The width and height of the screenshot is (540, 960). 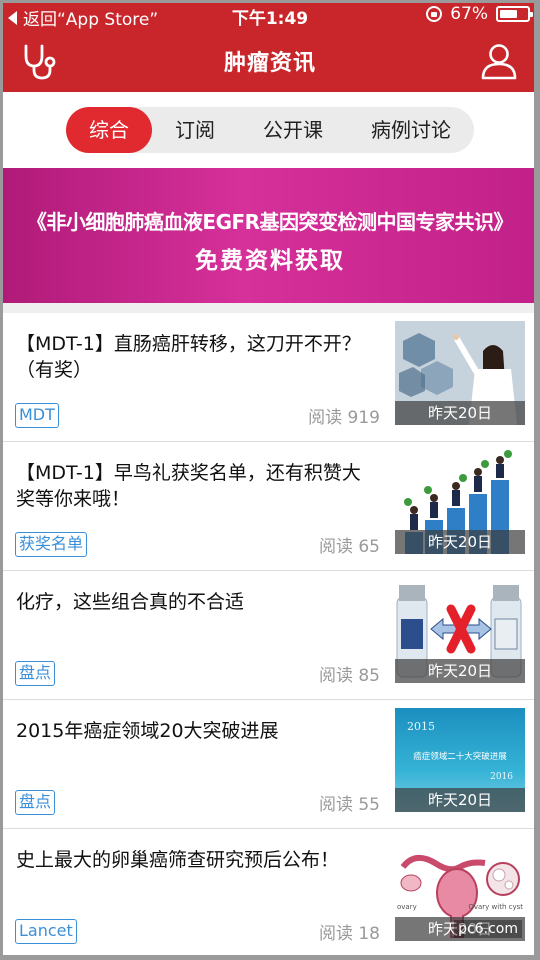 I want to click on thumb-year: 2015, so click(x=421, y=726).